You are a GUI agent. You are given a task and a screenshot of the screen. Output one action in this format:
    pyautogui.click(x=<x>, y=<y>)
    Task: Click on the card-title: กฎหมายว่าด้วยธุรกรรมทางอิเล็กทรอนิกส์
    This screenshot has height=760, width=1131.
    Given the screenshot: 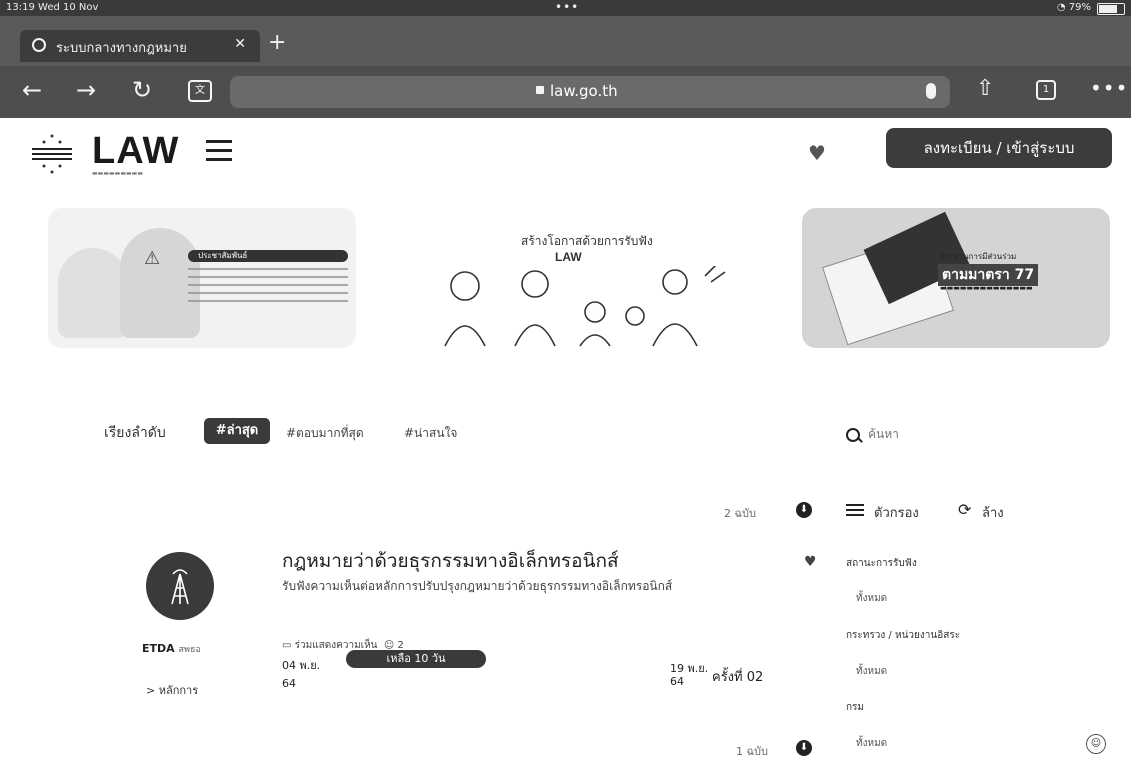 What is the action you would take?
    pyautogui.click(x=450, y=561)
    